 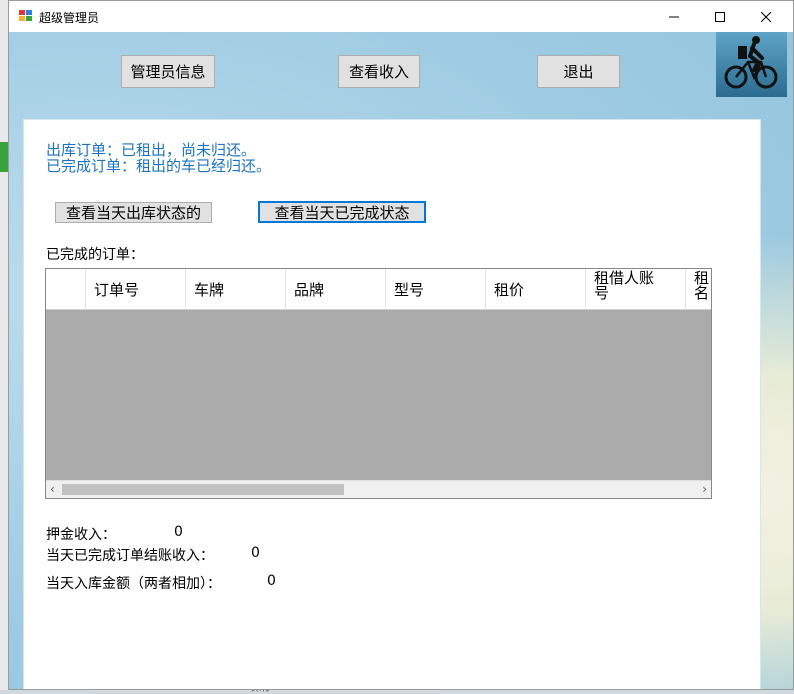 I want to click on total-income-label: 当天入库金额（两者相加）：, so click(x=133, y=584).